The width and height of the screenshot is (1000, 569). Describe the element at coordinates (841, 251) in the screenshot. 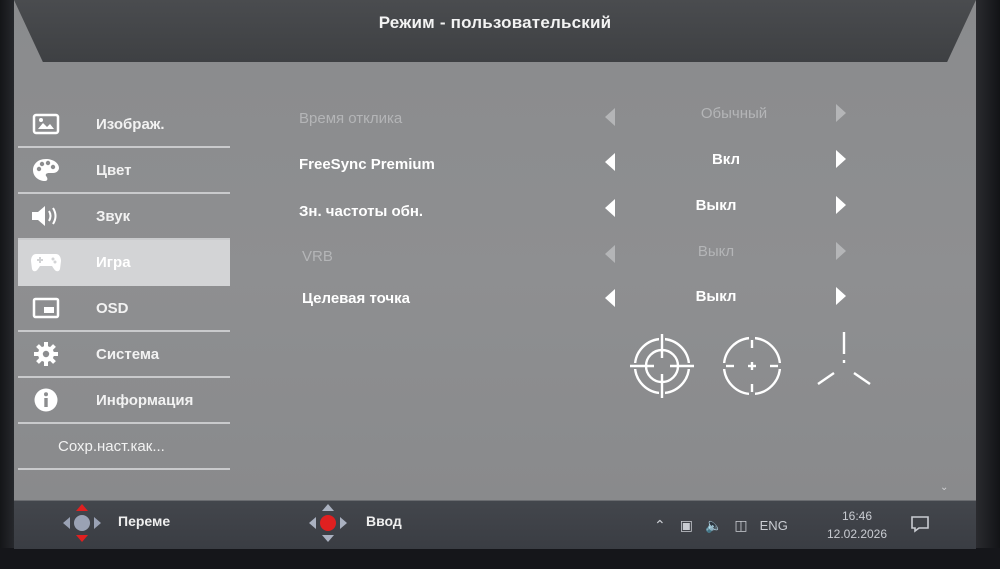

I see `vrb-next-arrow` at that location.